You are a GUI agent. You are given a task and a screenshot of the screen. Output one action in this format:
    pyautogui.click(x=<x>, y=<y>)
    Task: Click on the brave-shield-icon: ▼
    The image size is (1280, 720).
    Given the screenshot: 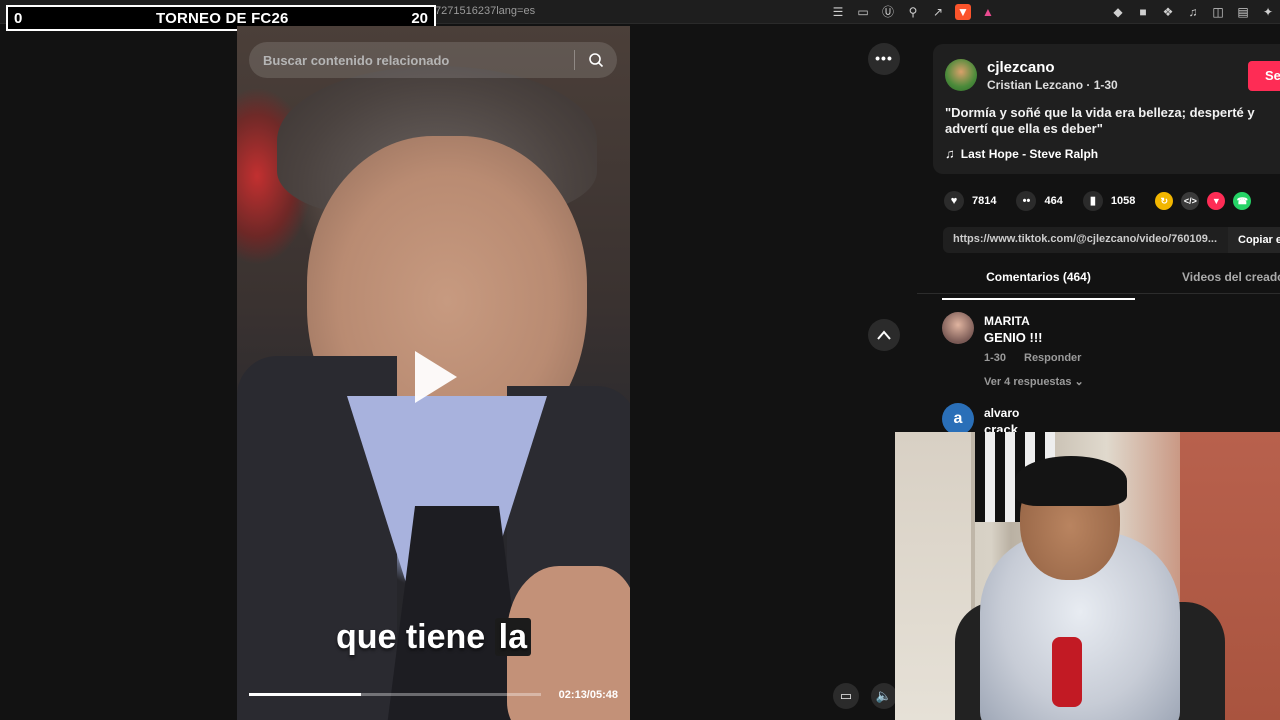 What is the action you would take?
    pyautogui.click(x=963, y=12)
    